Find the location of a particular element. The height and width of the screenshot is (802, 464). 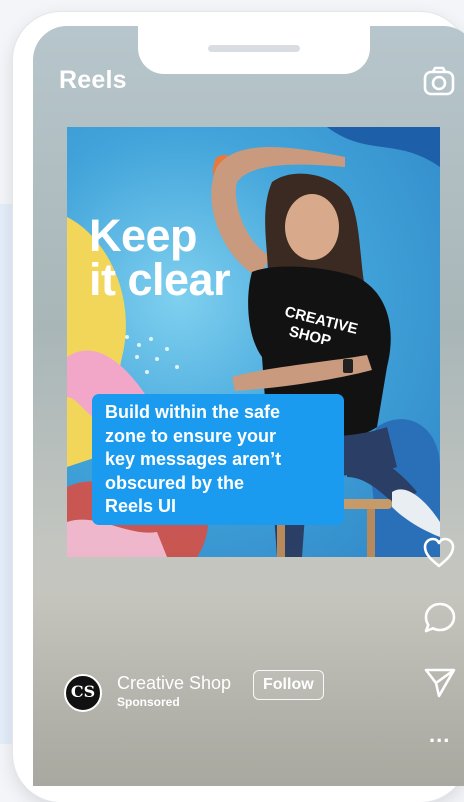

camera-icon is located at coordinates (439, 81).